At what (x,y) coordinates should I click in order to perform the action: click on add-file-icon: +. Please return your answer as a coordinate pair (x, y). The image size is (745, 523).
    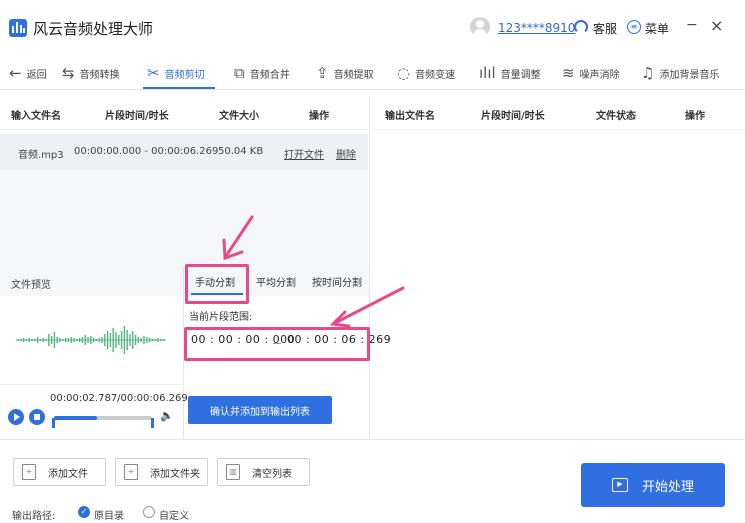
    Looking at the image, I should click on (29, 472).